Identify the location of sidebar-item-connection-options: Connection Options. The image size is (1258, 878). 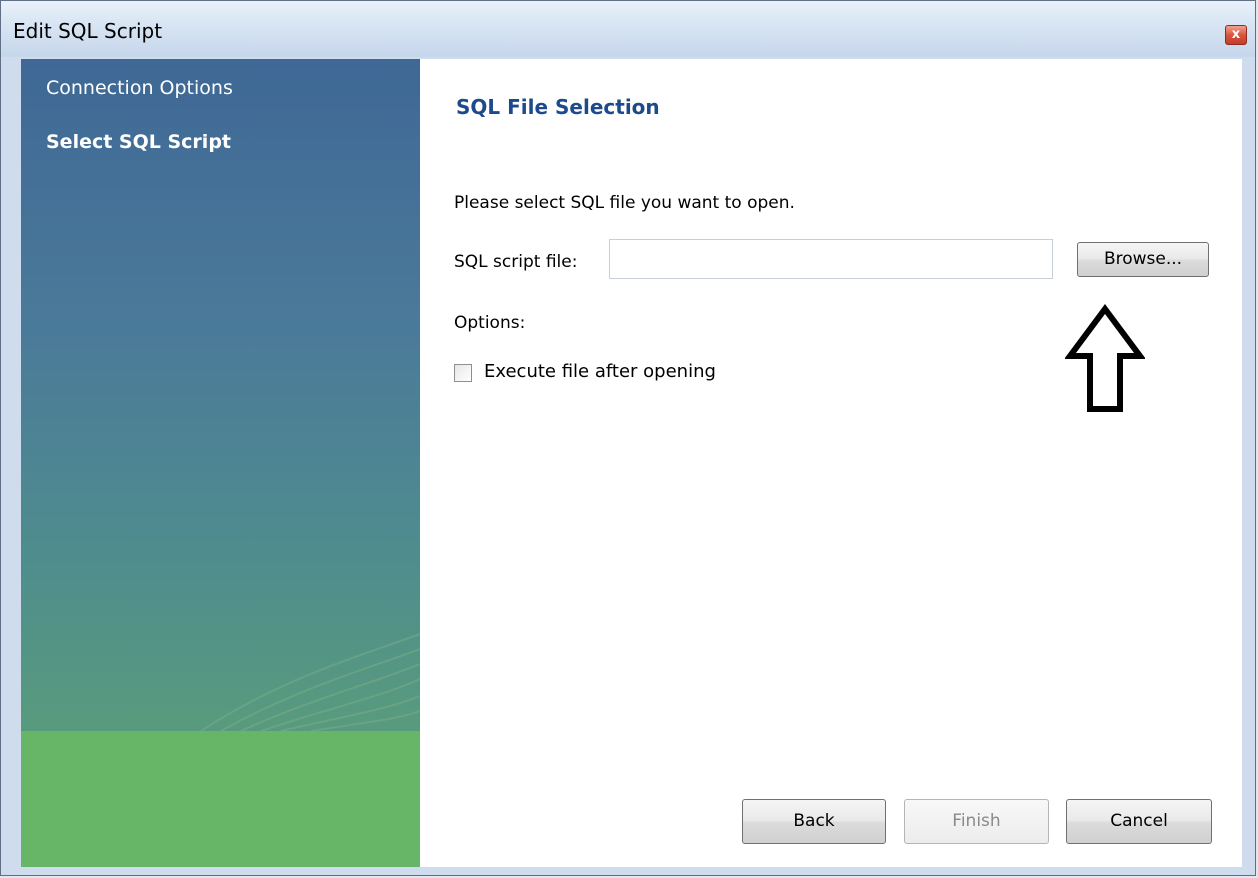
(139, 88).